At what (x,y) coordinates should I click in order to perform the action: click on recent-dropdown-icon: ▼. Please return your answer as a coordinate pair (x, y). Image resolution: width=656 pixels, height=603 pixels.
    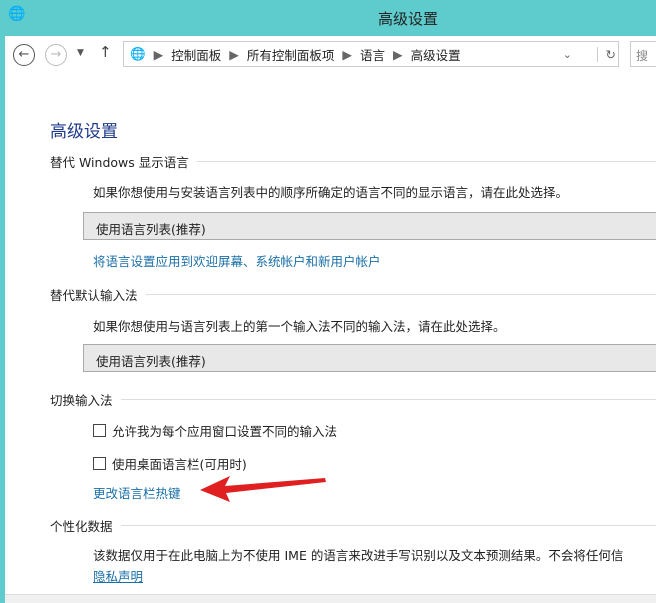
    Looking at the image, I should click on (80, 53).